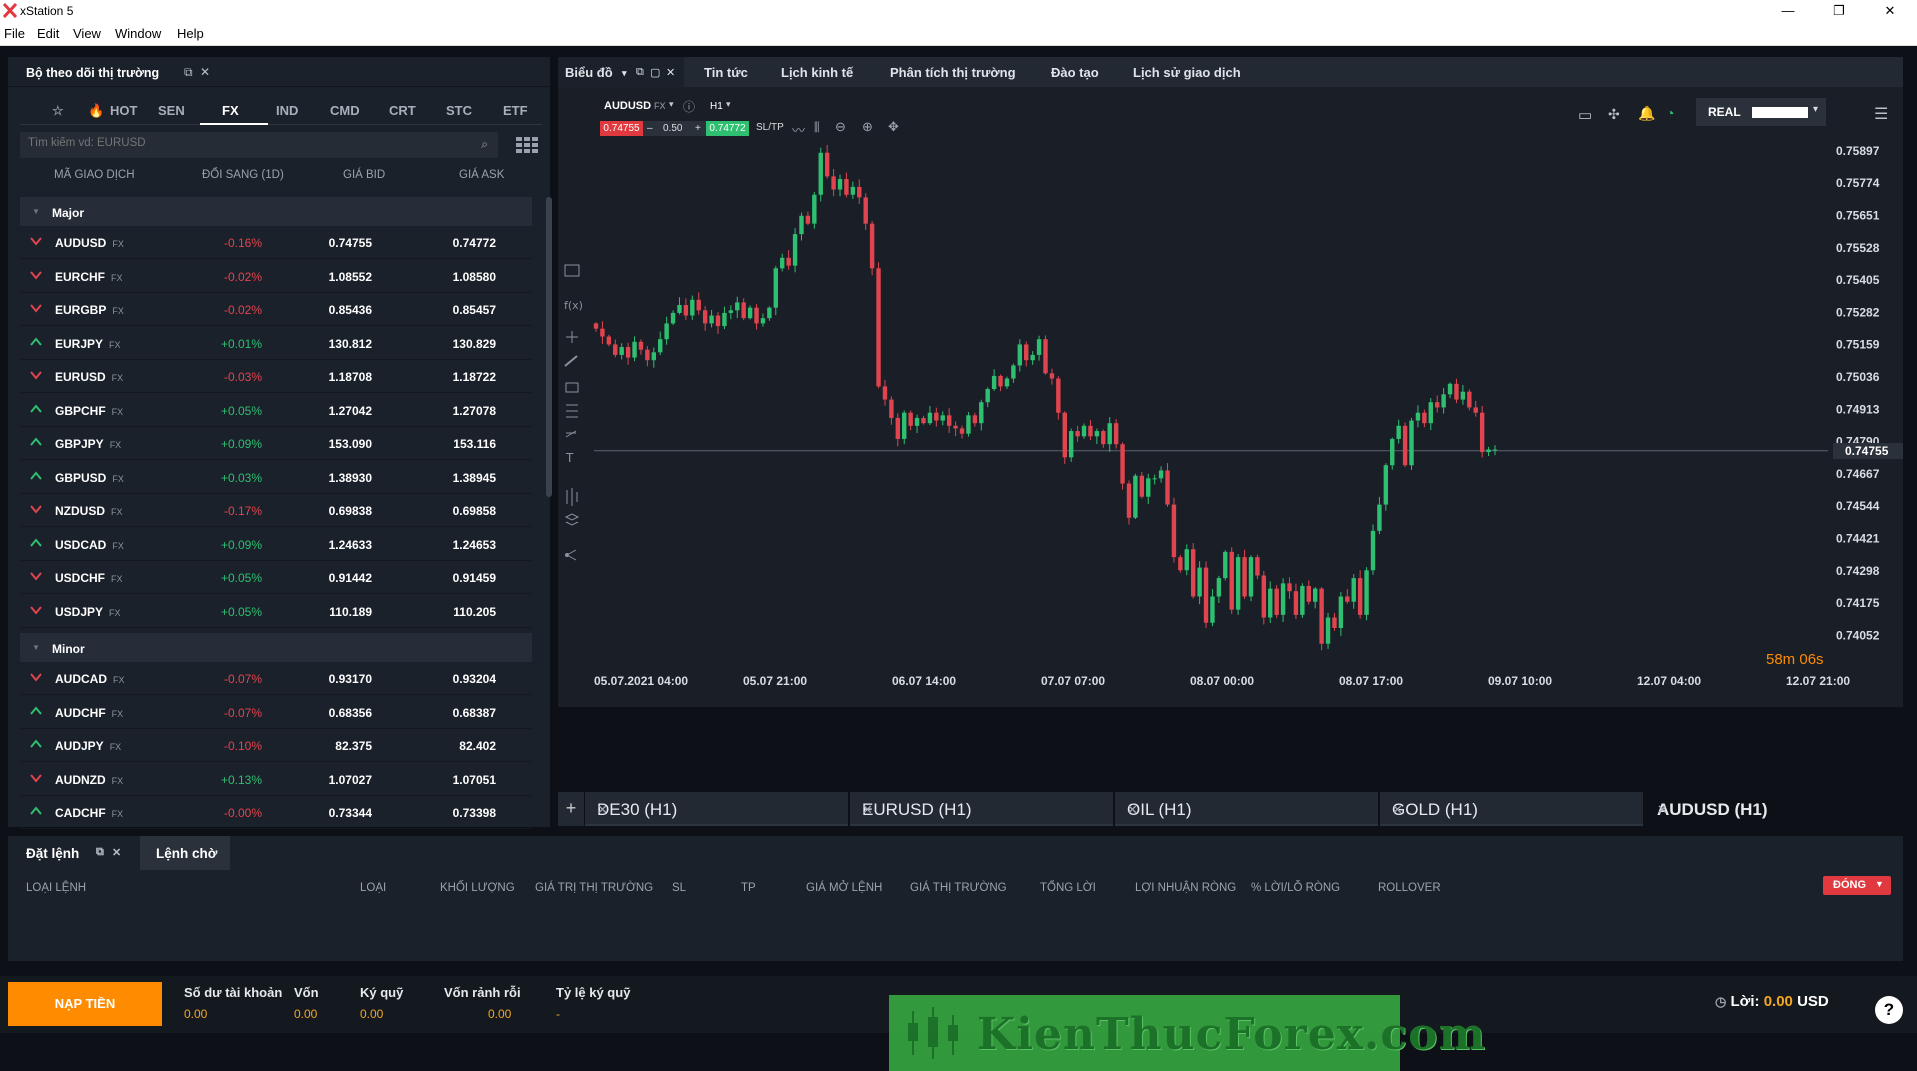  What do you see at coordinates (1646, 113) in the screenshot?
I see `bell-icon: 🔔` at bounding box center [1646, 113].